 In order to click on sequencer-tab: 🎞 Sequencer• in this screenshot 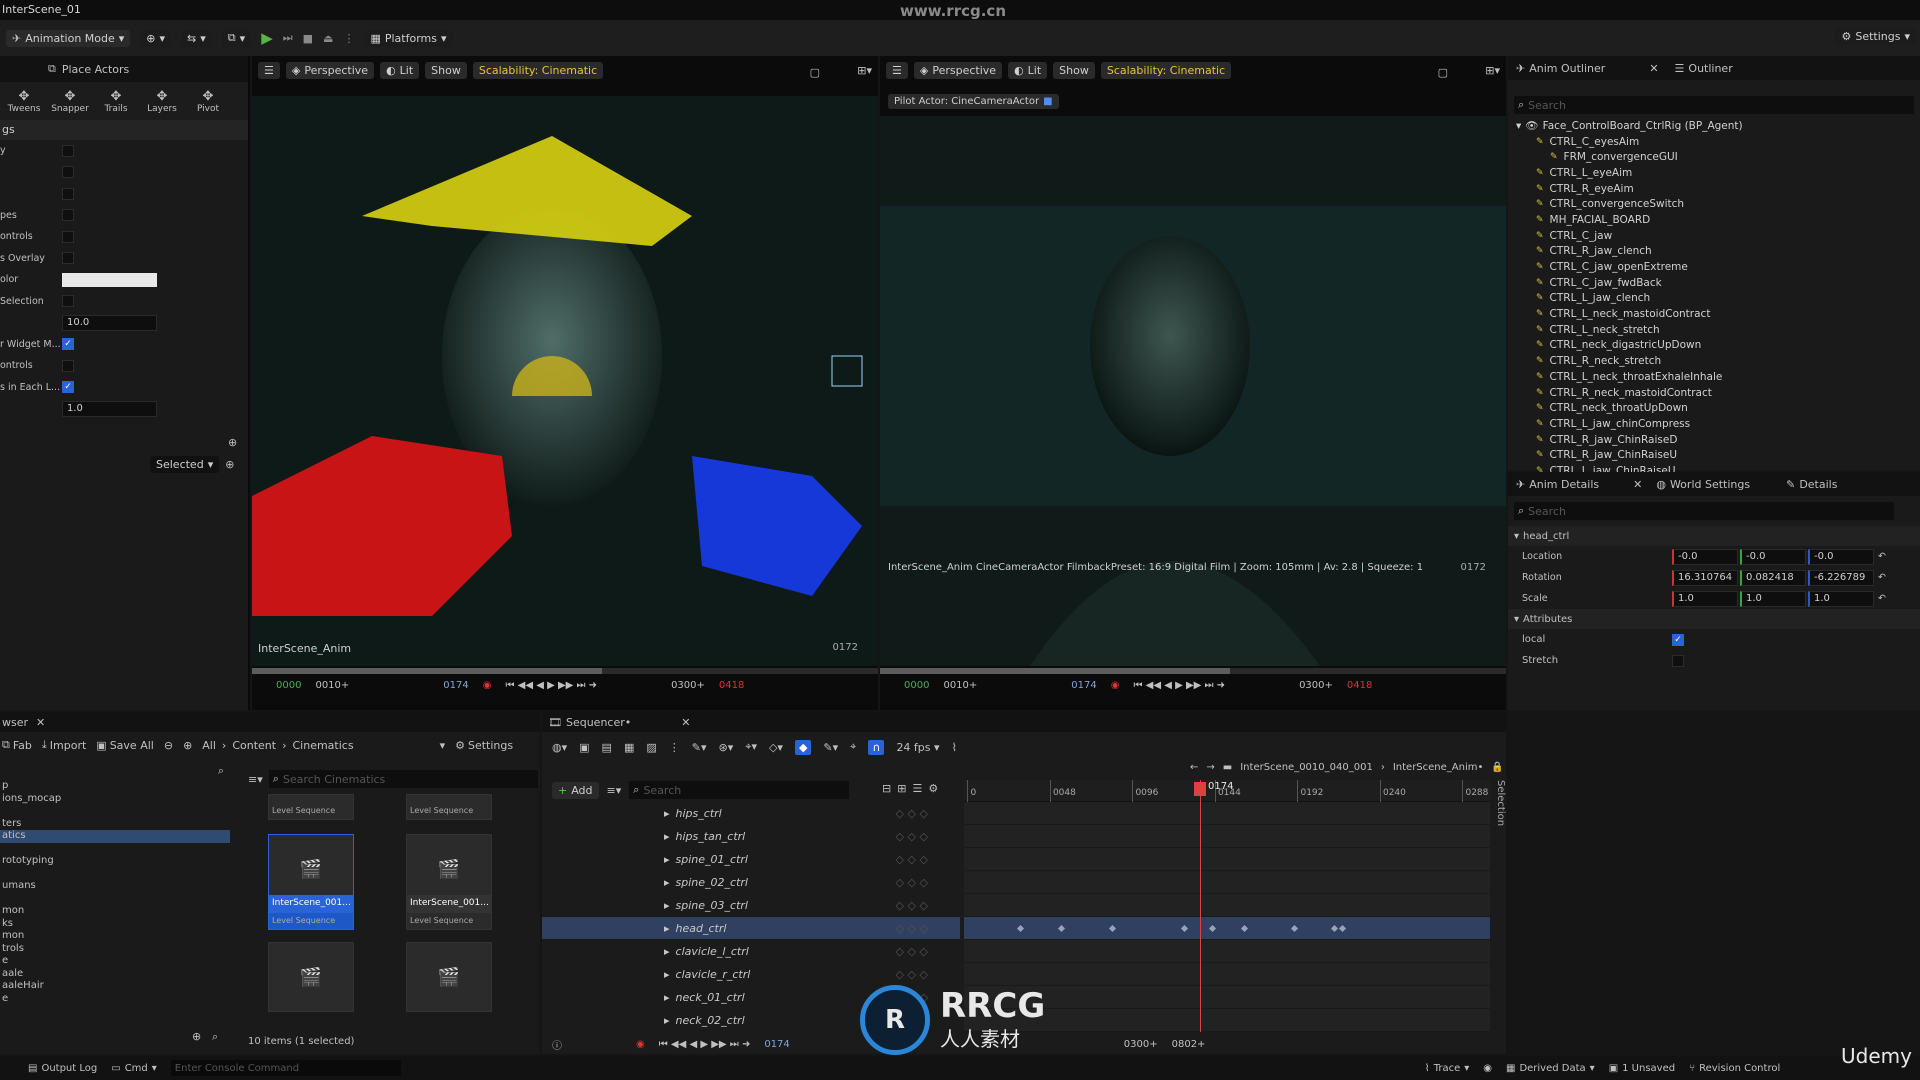, I will do `click(589, 722)`.